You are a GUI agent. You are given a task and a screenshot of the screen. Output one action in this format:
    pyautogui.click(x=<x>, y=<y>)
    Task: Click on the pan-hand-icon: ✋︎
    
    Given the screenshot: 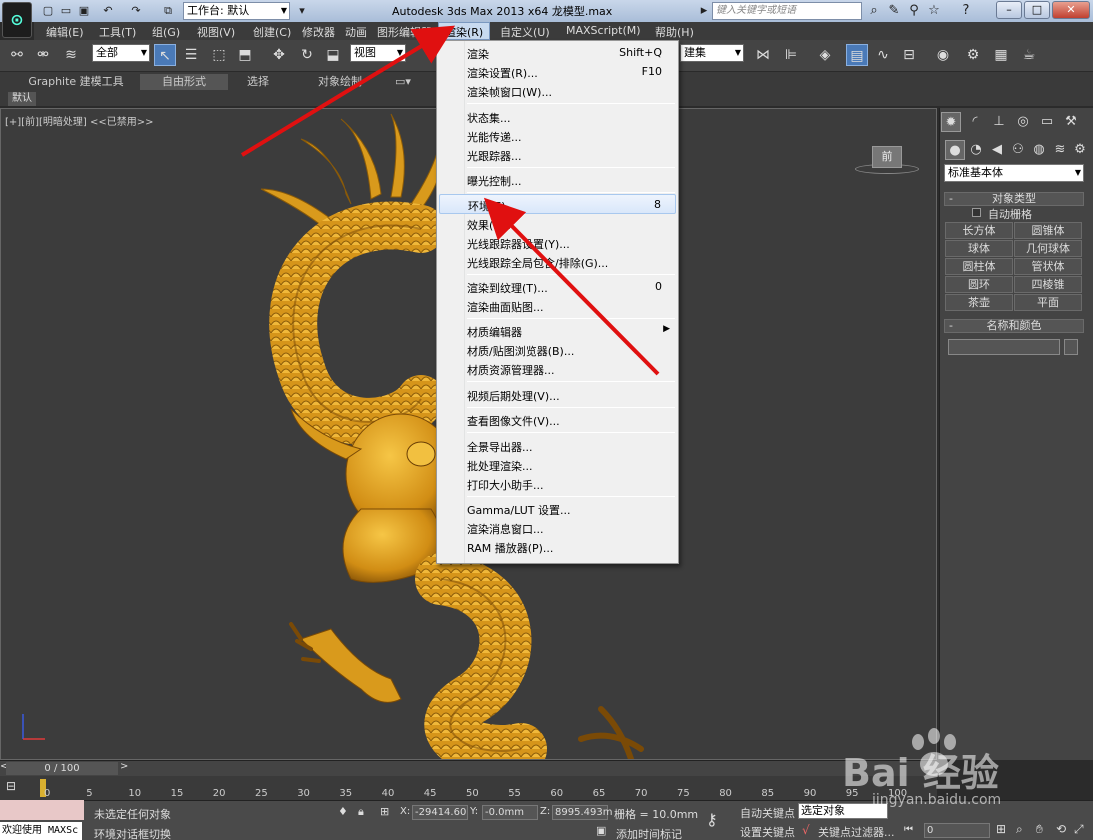 What is the action you would take?
    pyautogui.click(x=1039, y=829)
    